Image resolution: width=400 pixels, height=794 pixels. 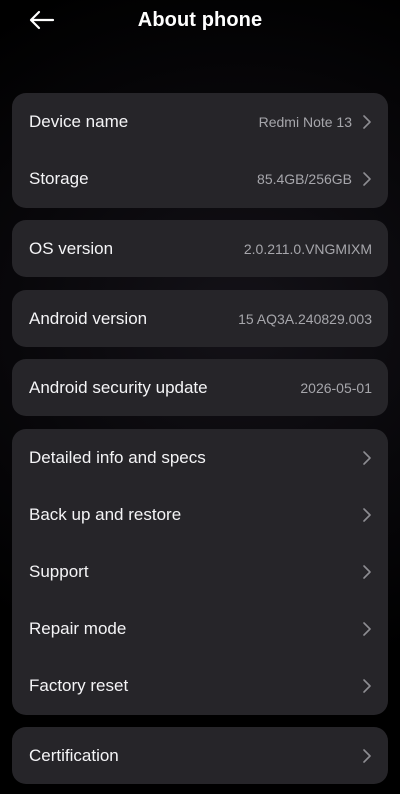 I want to click on repair-mode-label: Repair mode, so click(x=78, y=628).